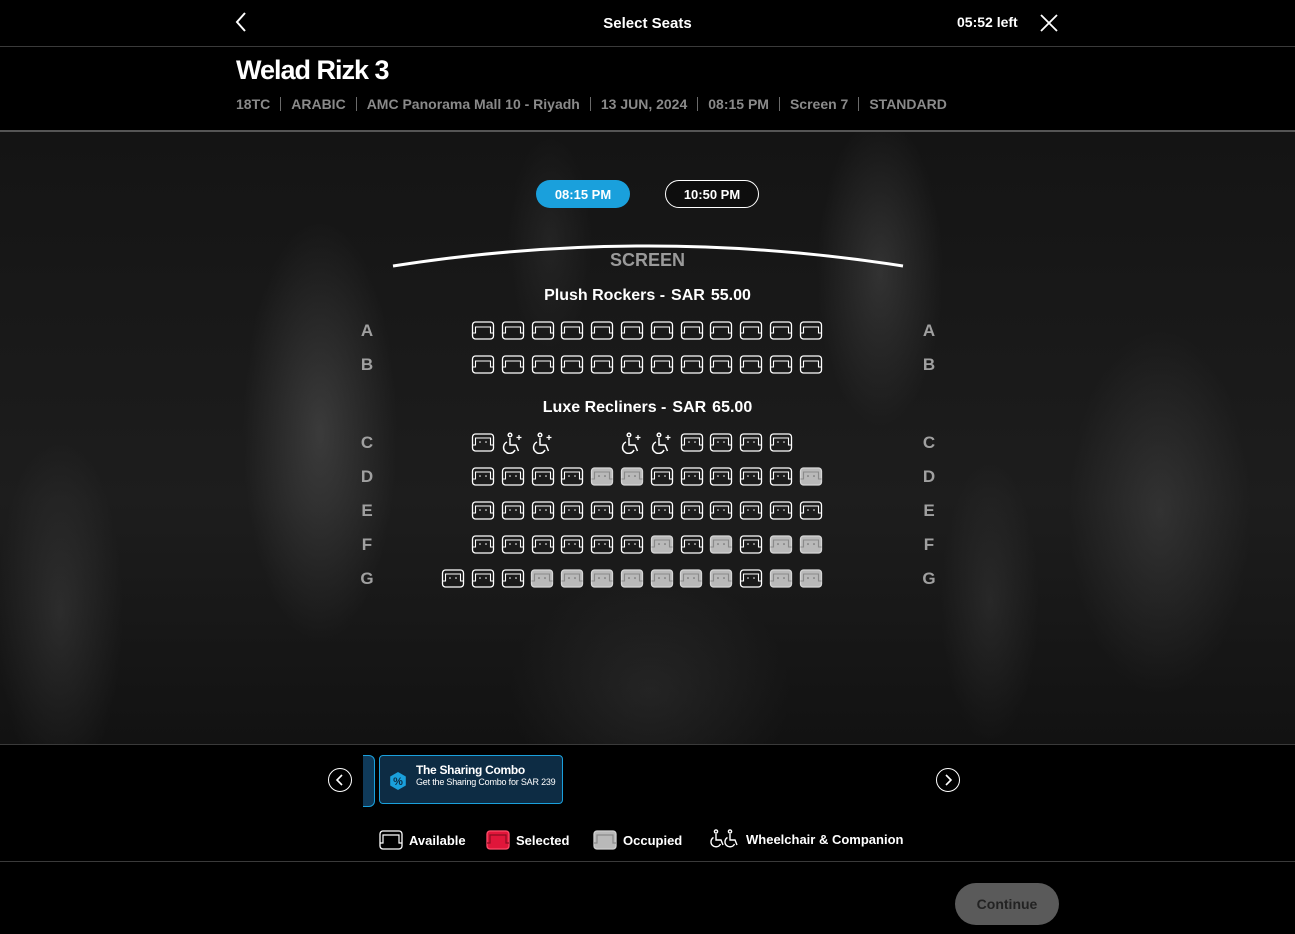  What do you see at coordinates (632, 511) in the screenshot?
I see `seat-e6-available` at bounding box center [632, 511].